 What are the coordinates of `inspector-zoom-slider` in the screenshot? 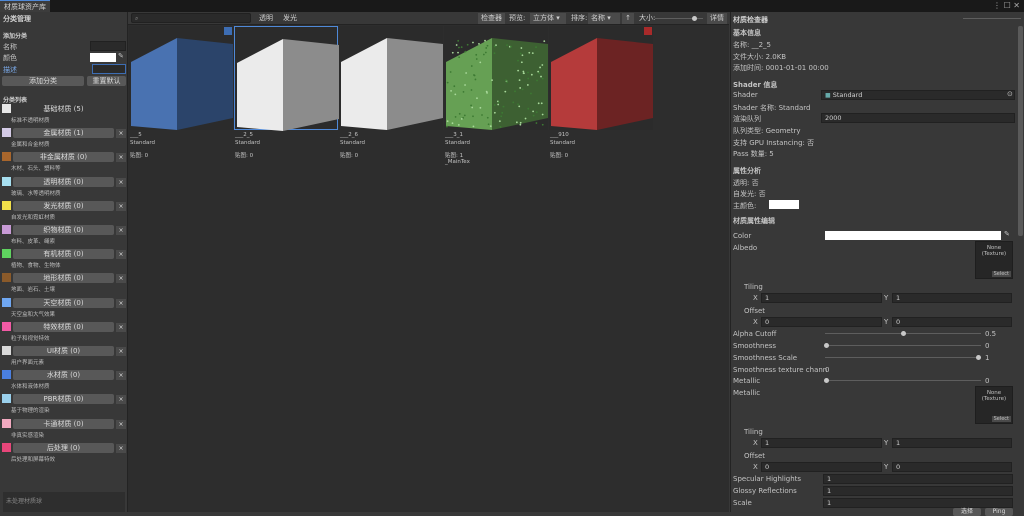 It's located at (992, 18).